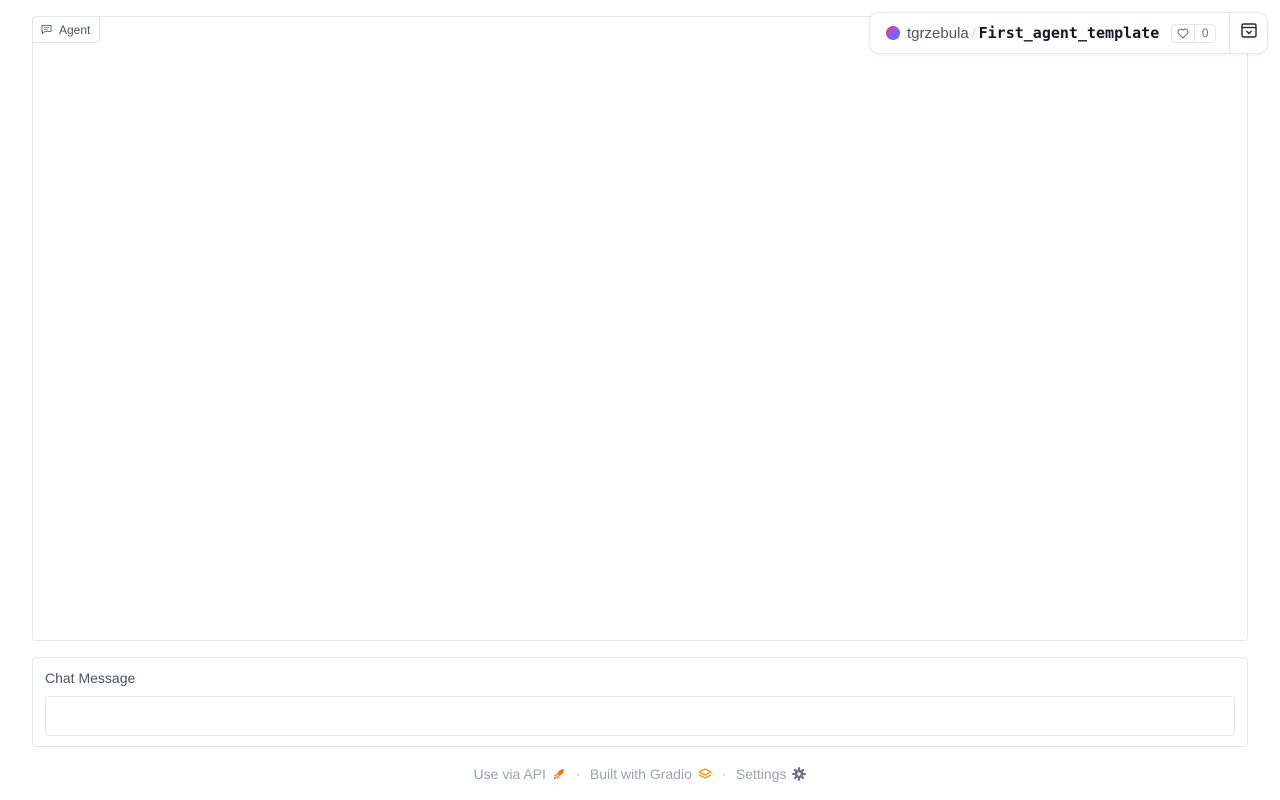 Image resolution: width=1280 pixels, height=800 pixels. Describe the element at coordinates (893, 33) in the screenshot. I see `space-avatar` at that location.